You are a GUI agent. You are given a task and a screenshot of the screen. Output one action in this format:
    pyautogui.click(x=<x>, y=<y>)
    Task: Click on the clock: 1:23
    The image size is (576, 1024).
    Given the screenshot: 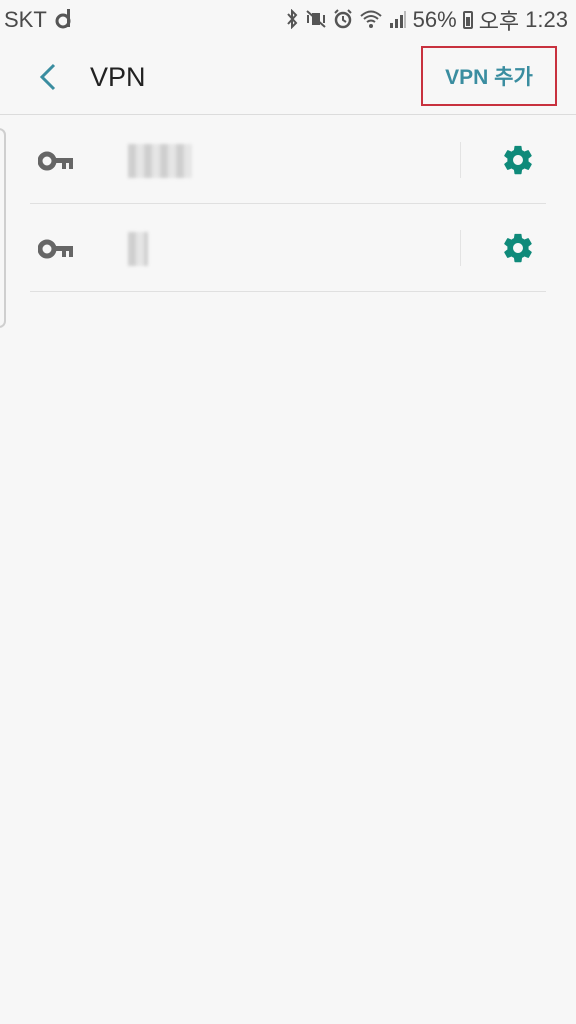 What is the action you would take?
    pyautogui.click(x=546, y=19)
    